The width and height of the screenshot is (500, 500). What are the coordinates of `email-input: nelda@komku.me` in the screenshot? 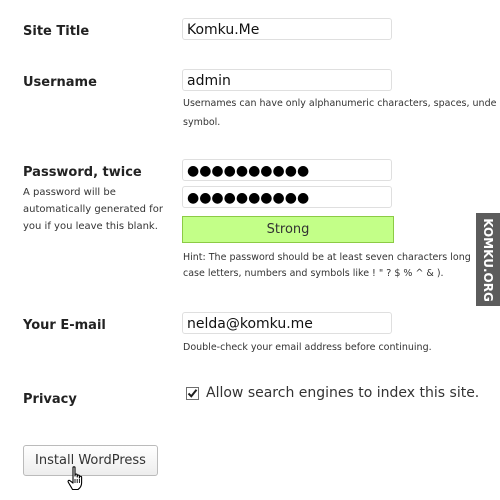 It's located at (287, 323).